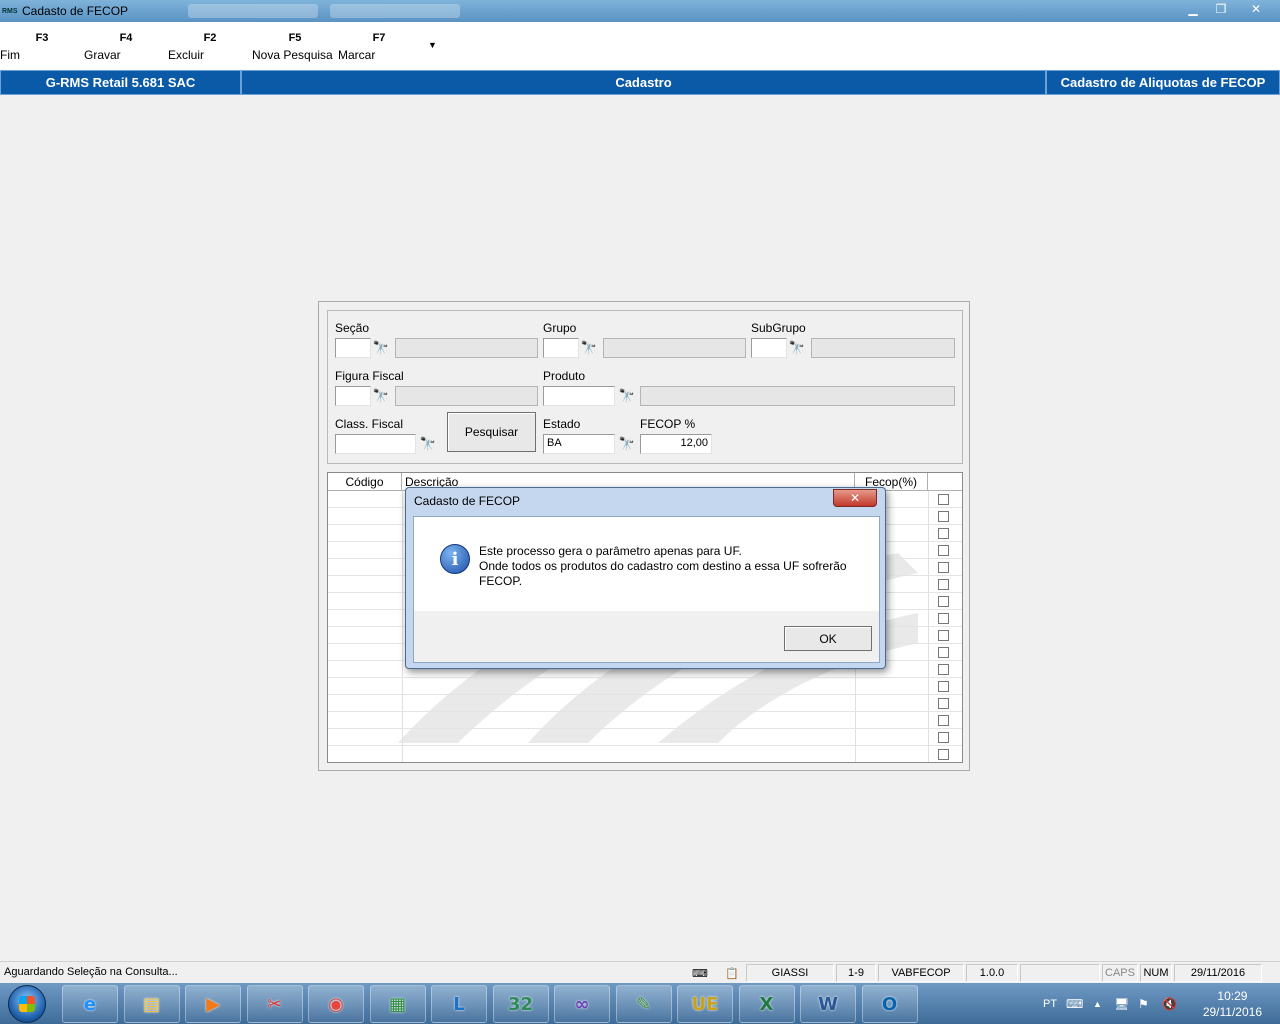 This screenshot has height=1024, width=1280. I want to click on word-icon: W, so click(828, 1004).